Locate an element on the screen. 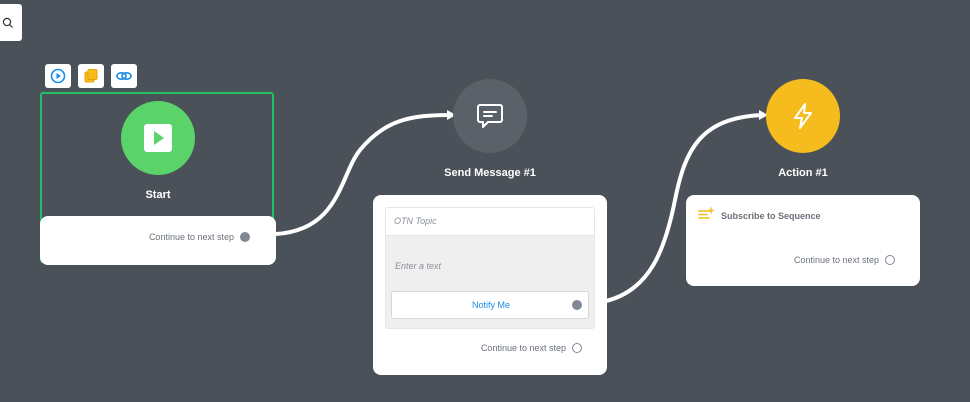 This screenshot has height=402, width=970. send-message-output-port is located at coordinates (577, 348).